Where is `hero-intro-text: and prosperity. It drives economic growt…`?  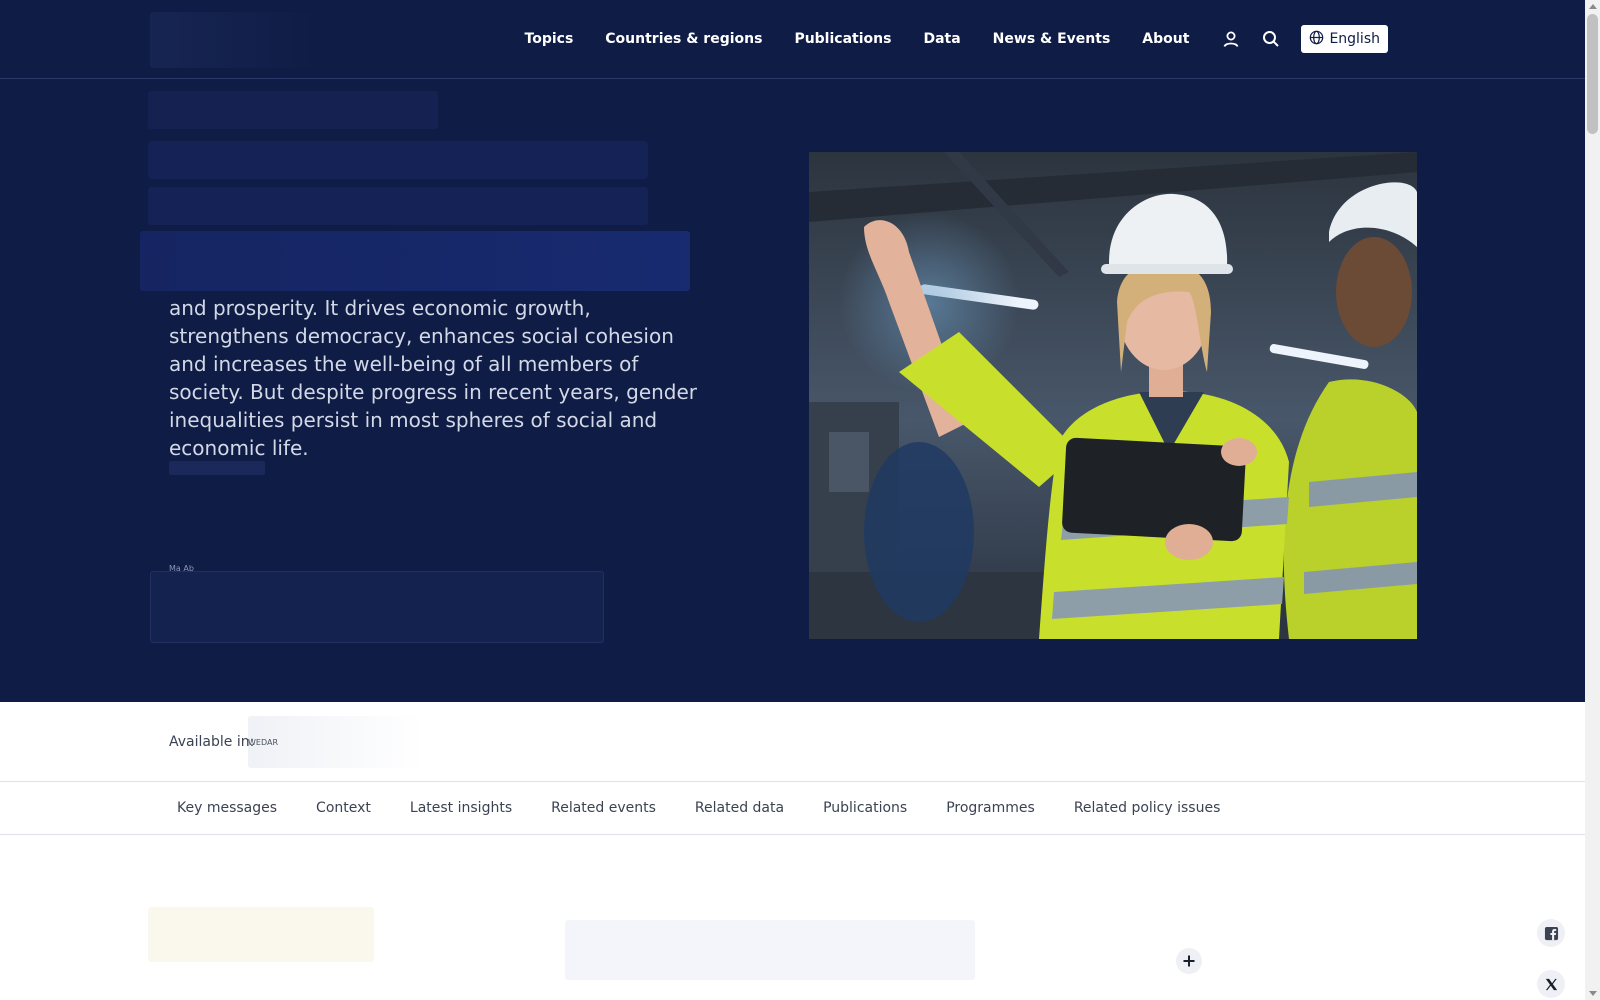
hero-intro-text: and prosperity. It drives economic growt… is located at coordinates (433, 378).